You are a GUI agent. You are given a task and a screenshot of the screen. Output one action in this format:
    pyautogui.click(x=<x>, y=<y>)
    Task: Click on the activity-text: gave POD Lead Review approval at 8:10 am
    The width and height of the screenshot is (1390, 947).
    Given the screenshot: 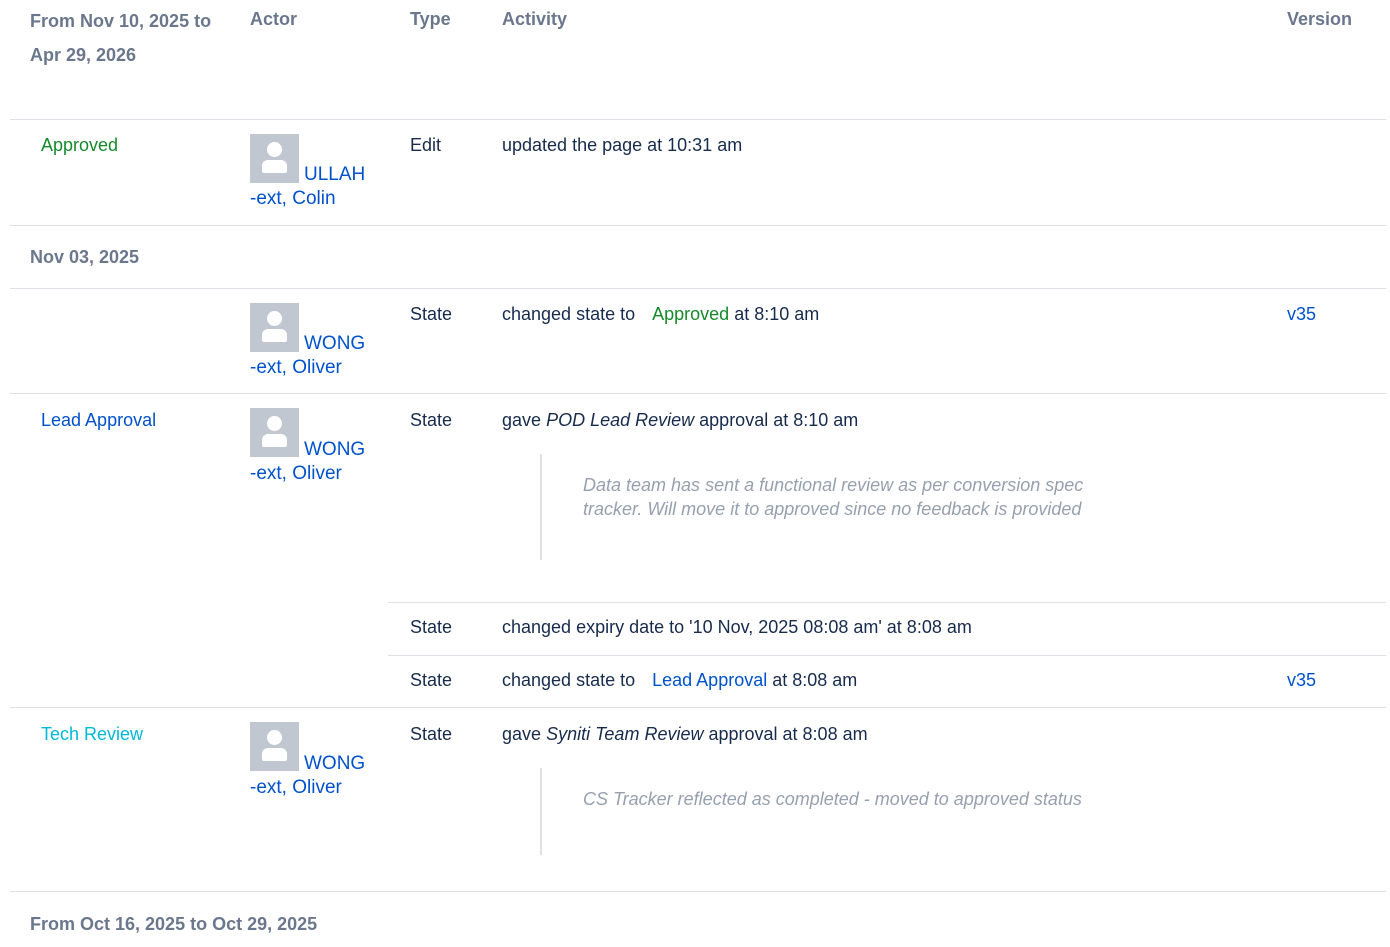 What is the action you would take?
    pyautogui.click(x=680, y=420)
    